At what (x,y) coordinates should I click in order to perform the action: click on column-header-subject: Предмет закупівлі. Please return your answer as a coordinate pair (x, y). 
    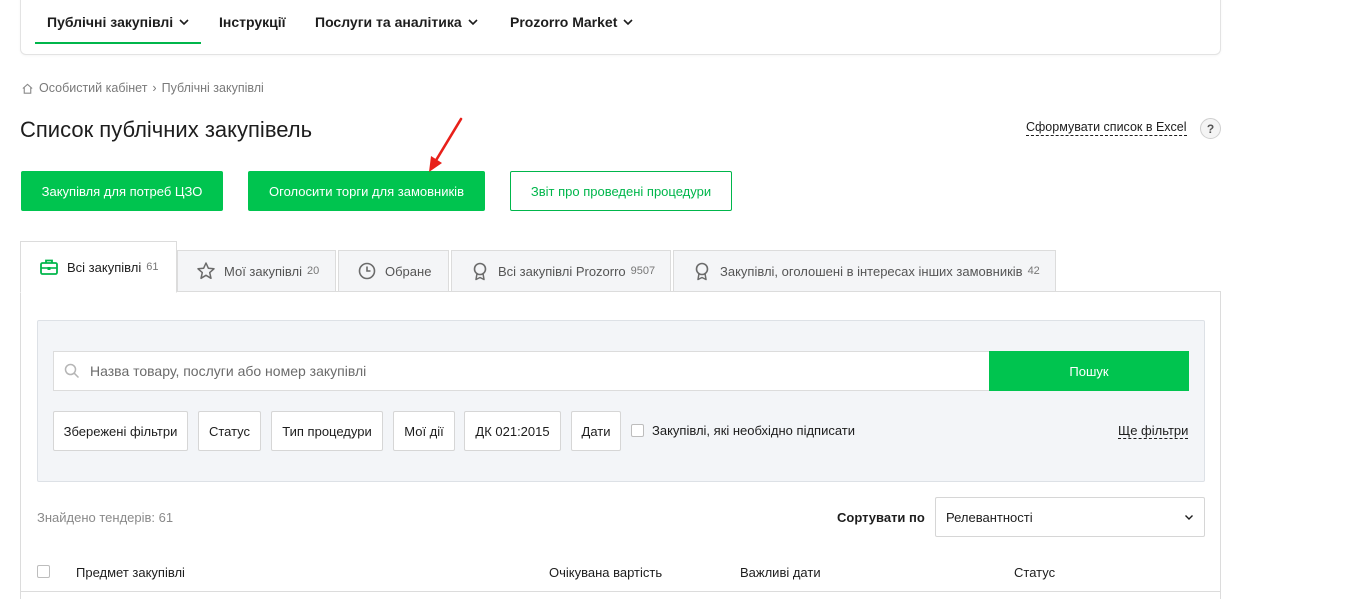
    Looking at the image, I should click on (130, 572).